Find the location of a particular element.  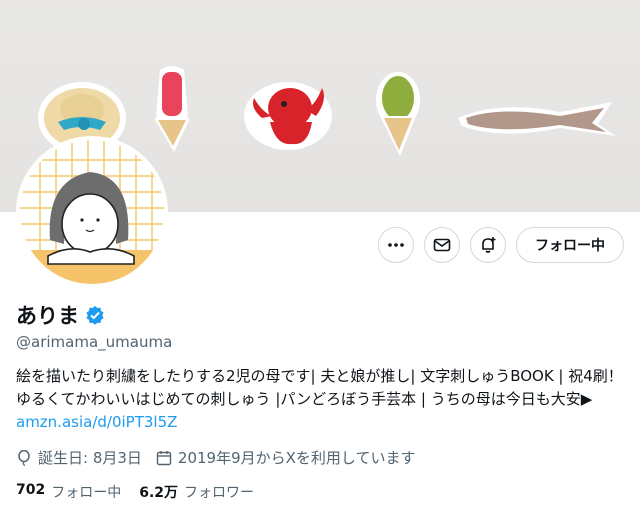

joined-item: 2019年9月からXを利用しています is located at coordinates (286, 457).